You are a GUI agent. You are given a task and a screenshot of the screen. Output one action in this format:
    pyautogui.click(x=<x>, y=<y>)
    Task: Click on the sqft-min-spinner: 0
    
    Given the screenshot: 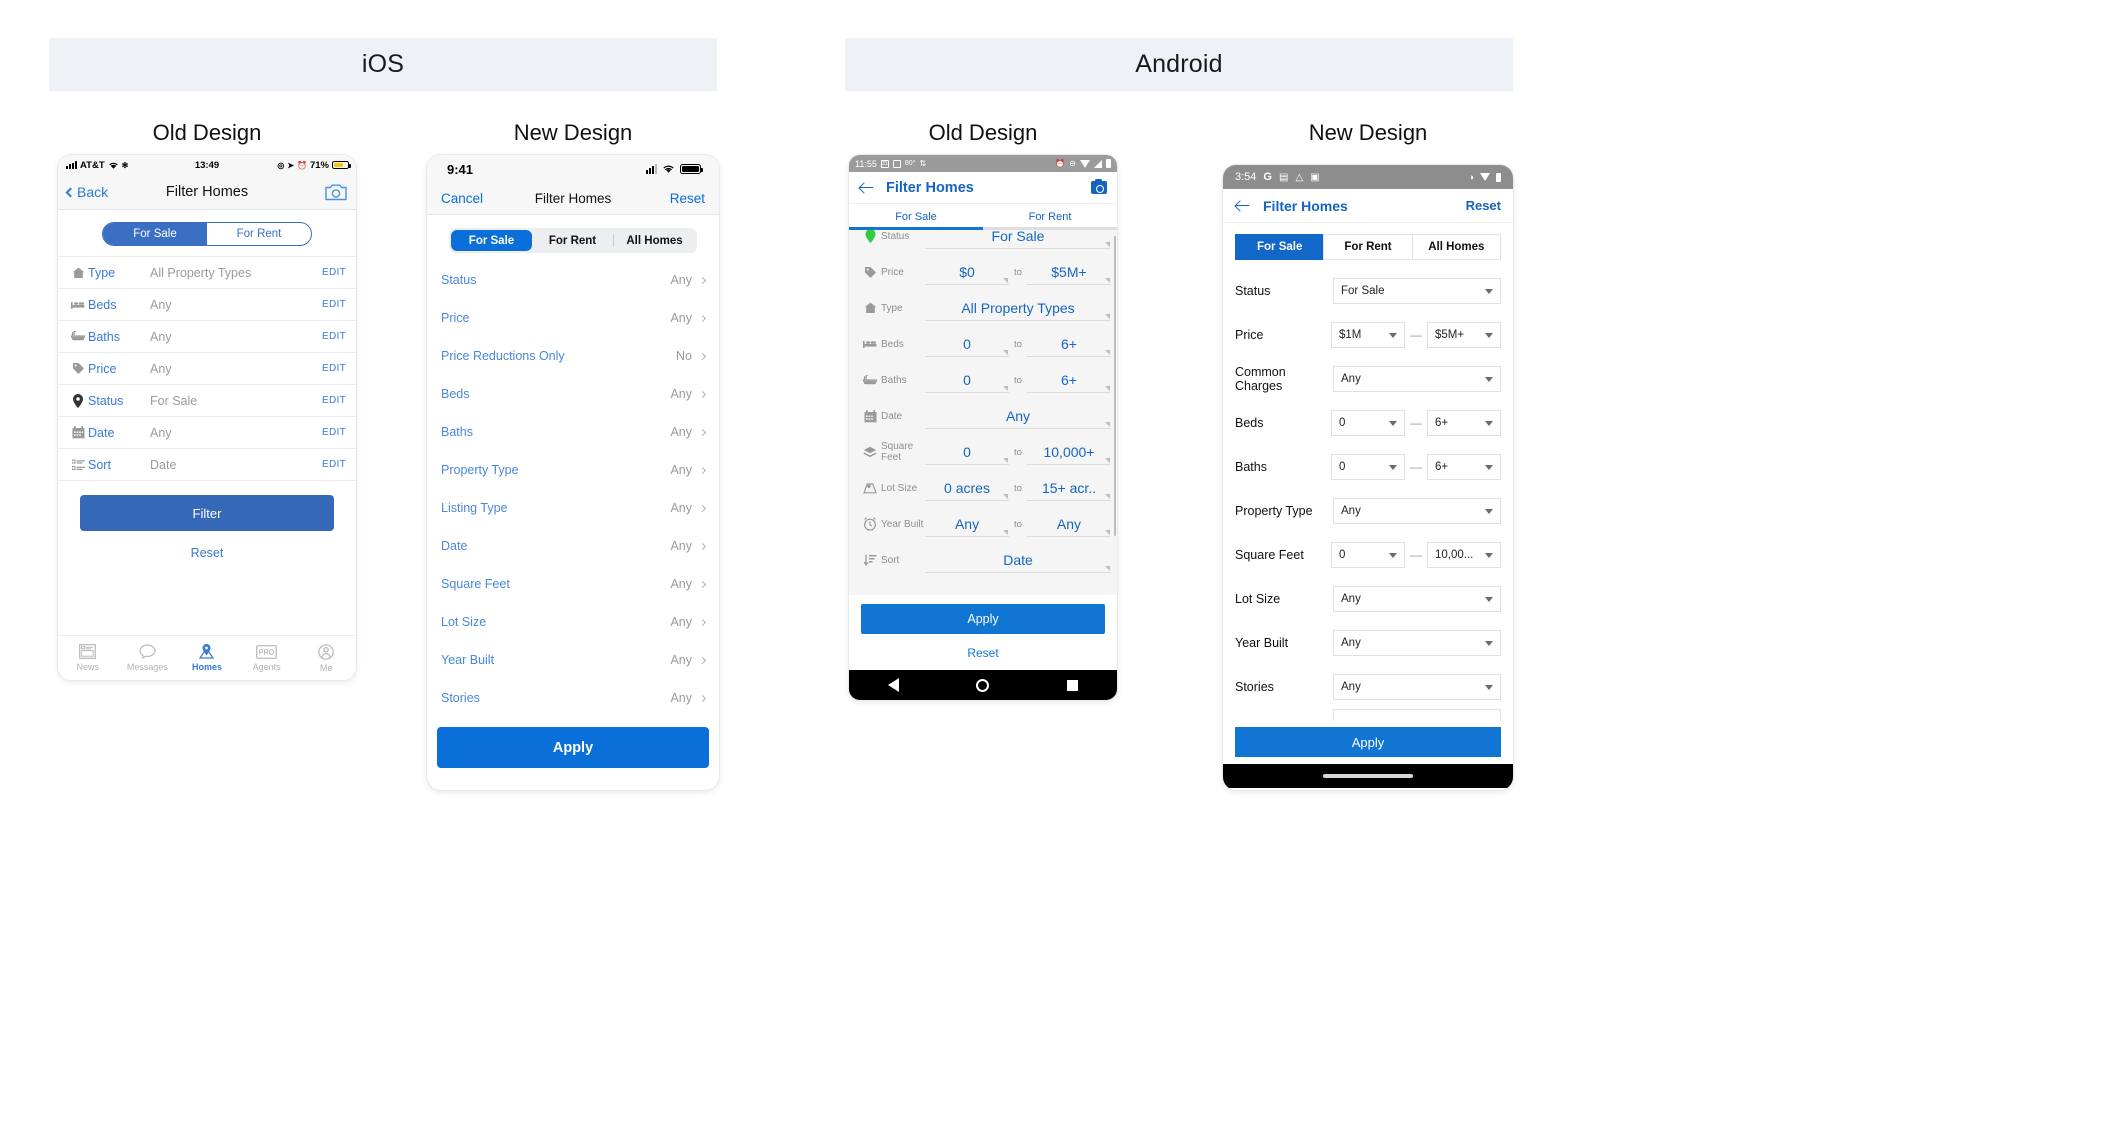 What is the action you would take?
    pyautogui.click(x=967, y=452)
    